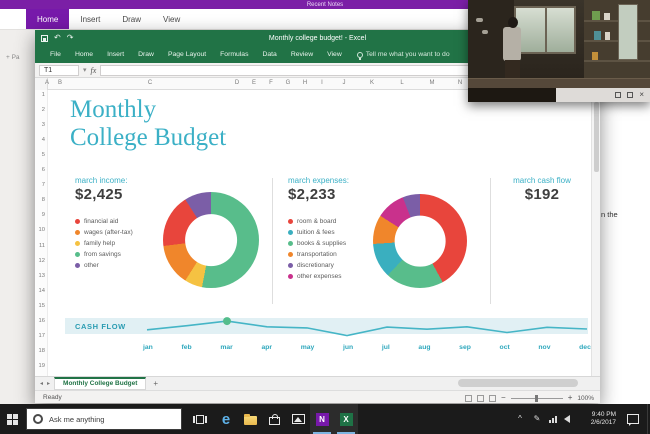  I want to click on row-header-18: 18, so click(40, 351).